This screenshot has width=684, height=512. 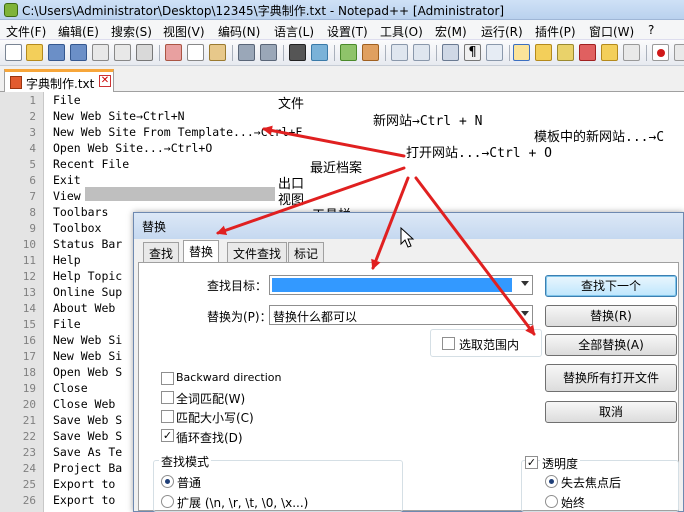 What do you see at coordinates (392, 285) in the screenshot?
I see `find-input-selection` at bounding box center [392, 285].